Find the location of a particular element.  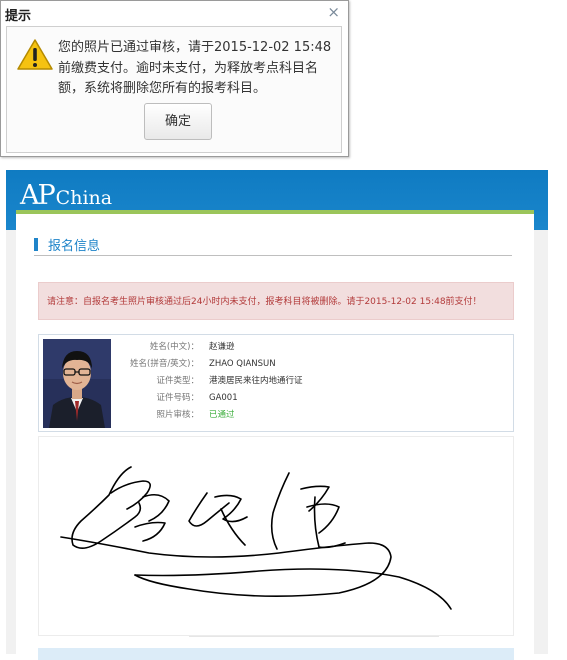

field-label: 照片审核： is located at coordinates (177, 415).